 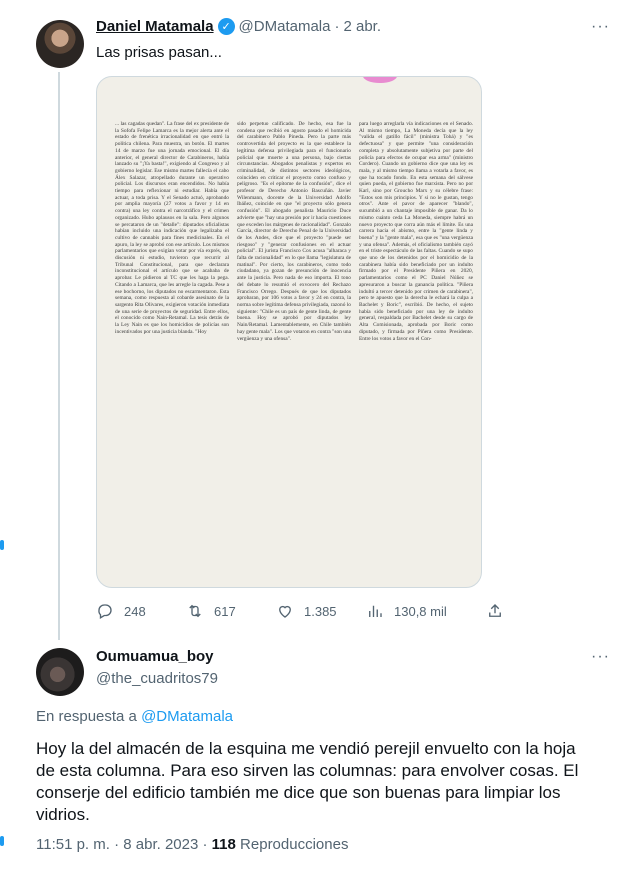 What do you see at coordinates (294, 844) in the screenshot?
I see `views-label: Reproducciones` at bounding box center [294, 844].